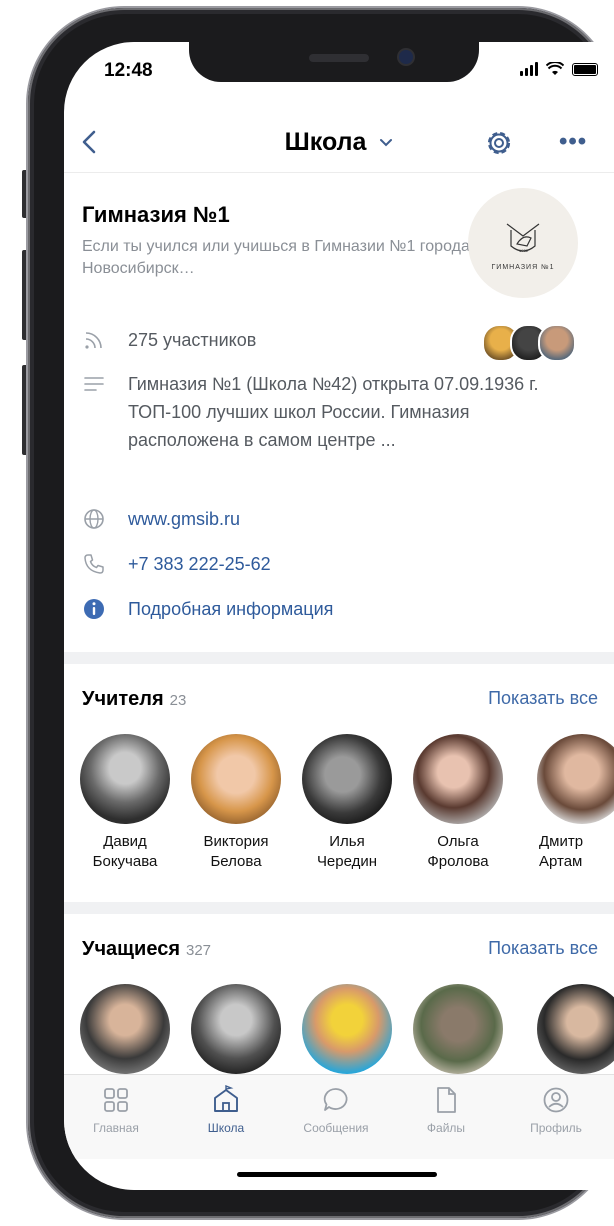 The width and height of the screenshot is (614, 1226). I want to click on status-icons, so click(559, 69).